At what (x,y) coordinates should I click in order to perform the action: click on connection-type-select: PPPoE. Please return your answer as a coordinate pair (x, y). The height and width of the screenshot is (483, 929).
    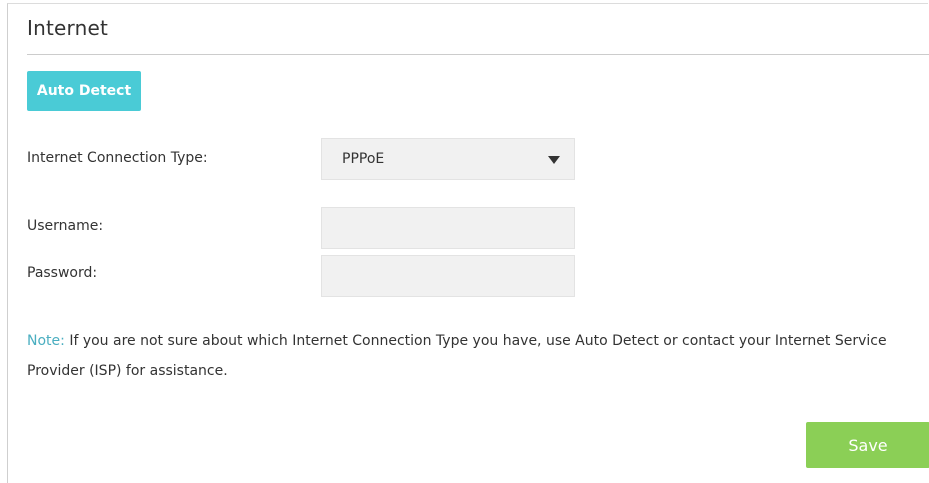
    Looking at the image, I should click on (448, 159).